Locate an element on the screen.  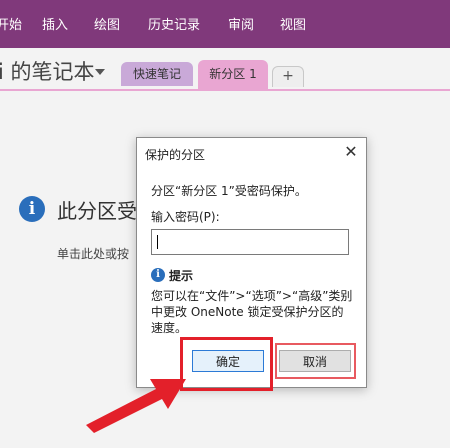
dialog-title: 保护的分区 is located at coordinates (175, 155).